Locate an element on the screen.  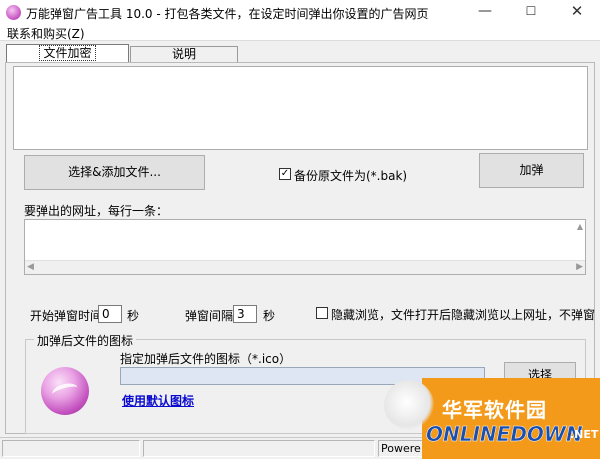
tab-label: 说明 is located at coordinates (183, 54).